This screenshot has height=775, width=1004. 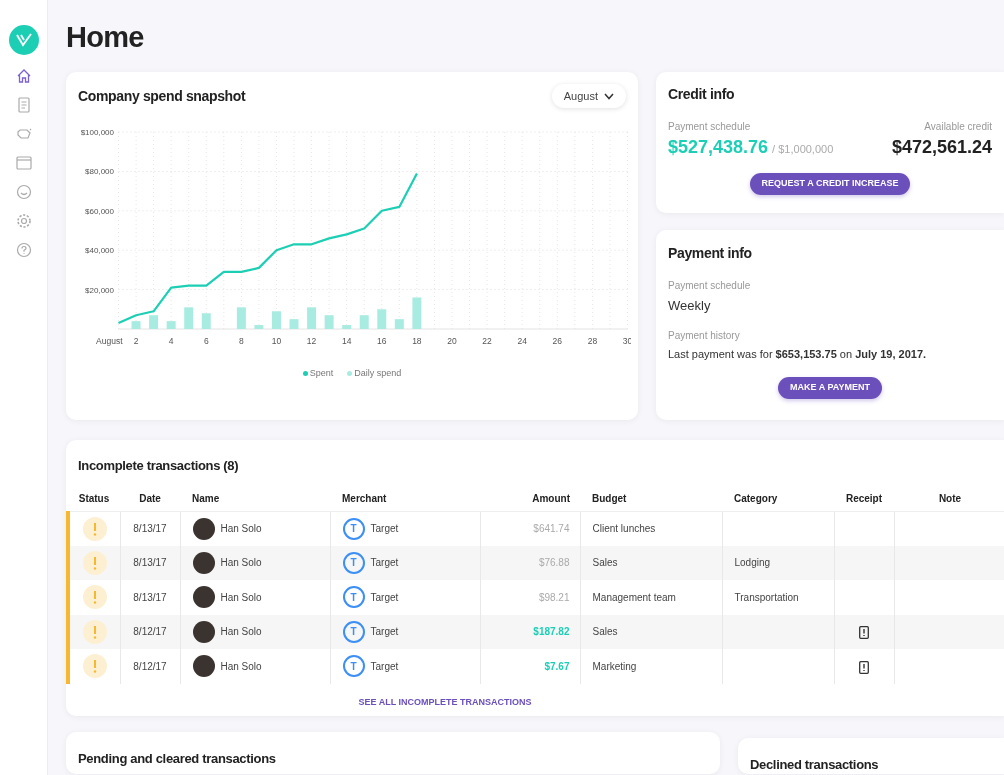 What do you see at coordinates (557, 666) in the screenshot?
I see `amount-cell: $7.67` at bounding box center [557, 666].